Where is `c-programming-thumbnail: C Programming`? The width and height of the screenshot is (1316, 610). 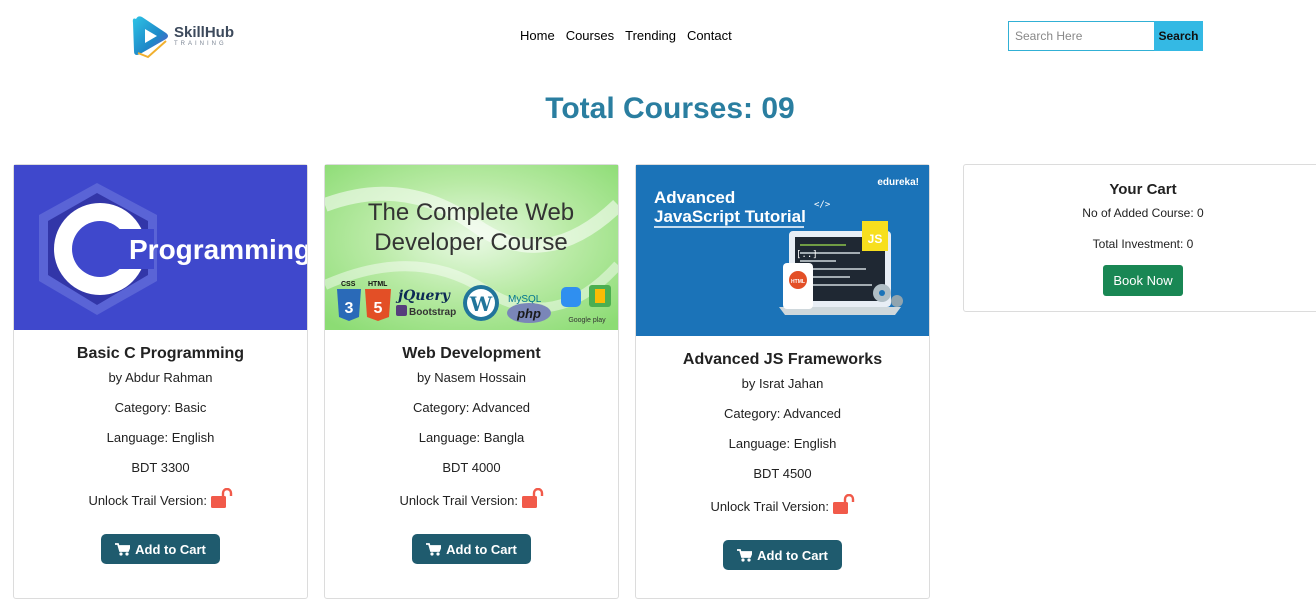
c-programming-thumbnail: C Programming is located at coordinates (173, 249).